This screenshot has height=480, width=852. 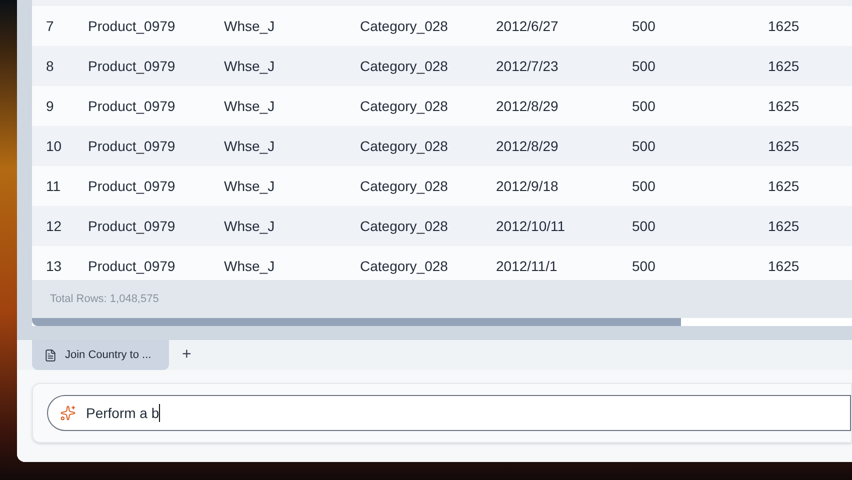 I want to click on table-cell-text: 9, so click(x=50, y=106).